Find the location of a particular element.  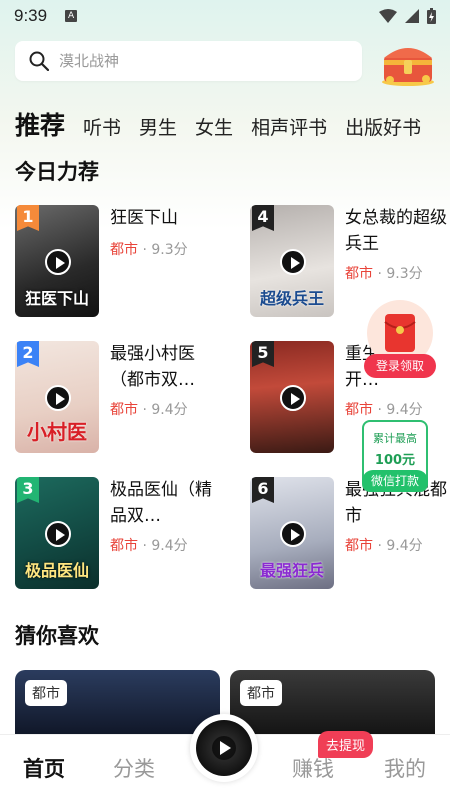

book-card: 6 最强狂兵 最强狂兵混都市 都市 · 9.4分 is located at coordinates (350, 534).